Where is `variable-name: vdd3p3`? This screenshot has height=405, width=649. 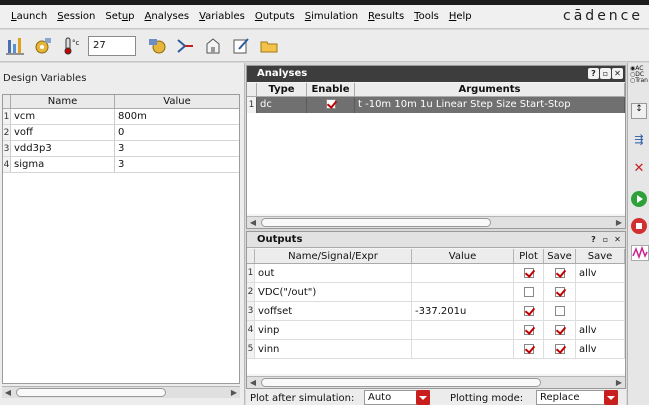 variable-name: vdd3p3 is located at coordinates (63, 148).